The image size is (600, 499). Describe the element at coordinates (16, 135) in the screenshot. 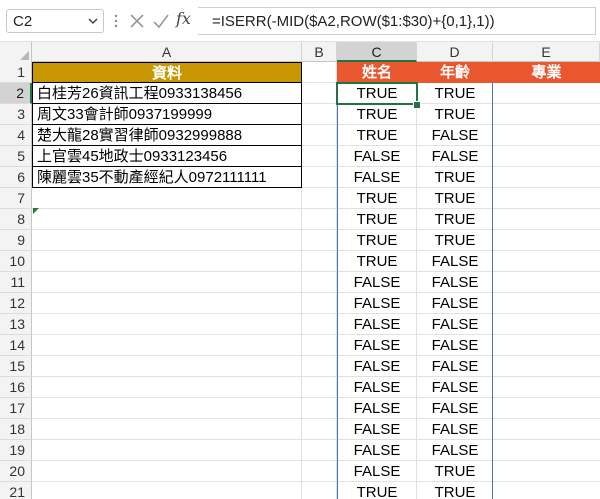

I see `row-header-4: 4` at that location.